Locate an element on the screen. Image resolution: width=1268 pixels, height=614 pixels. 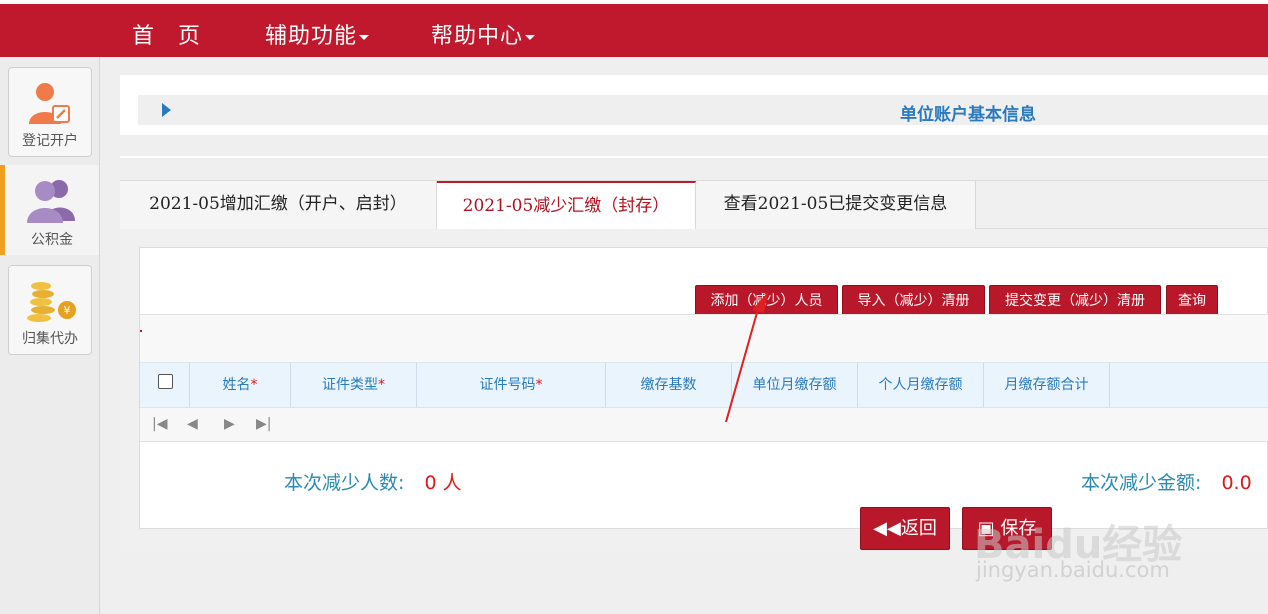
top-nav-bar: 首 页 辅助功能 帮助中心 is located at coordinates (634, 28).